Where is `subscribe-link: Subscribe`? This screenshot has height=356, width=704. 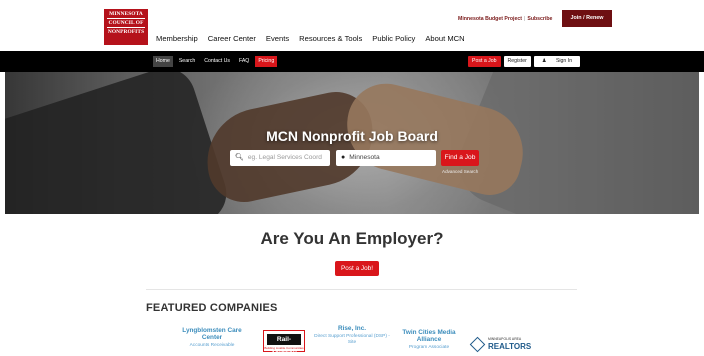 subscribe-link: Subscribe is located at coordinates (539, 19).